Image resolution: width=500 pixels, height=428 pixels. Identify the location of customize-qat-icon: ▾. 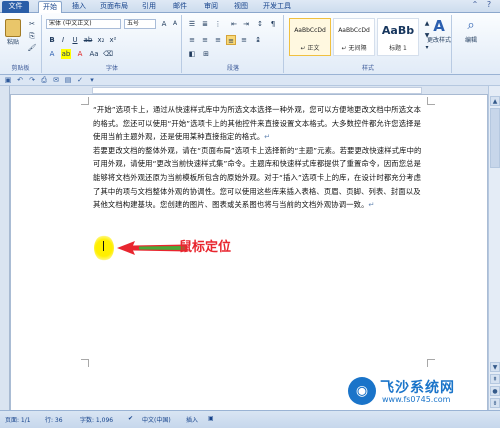
(92, 80).